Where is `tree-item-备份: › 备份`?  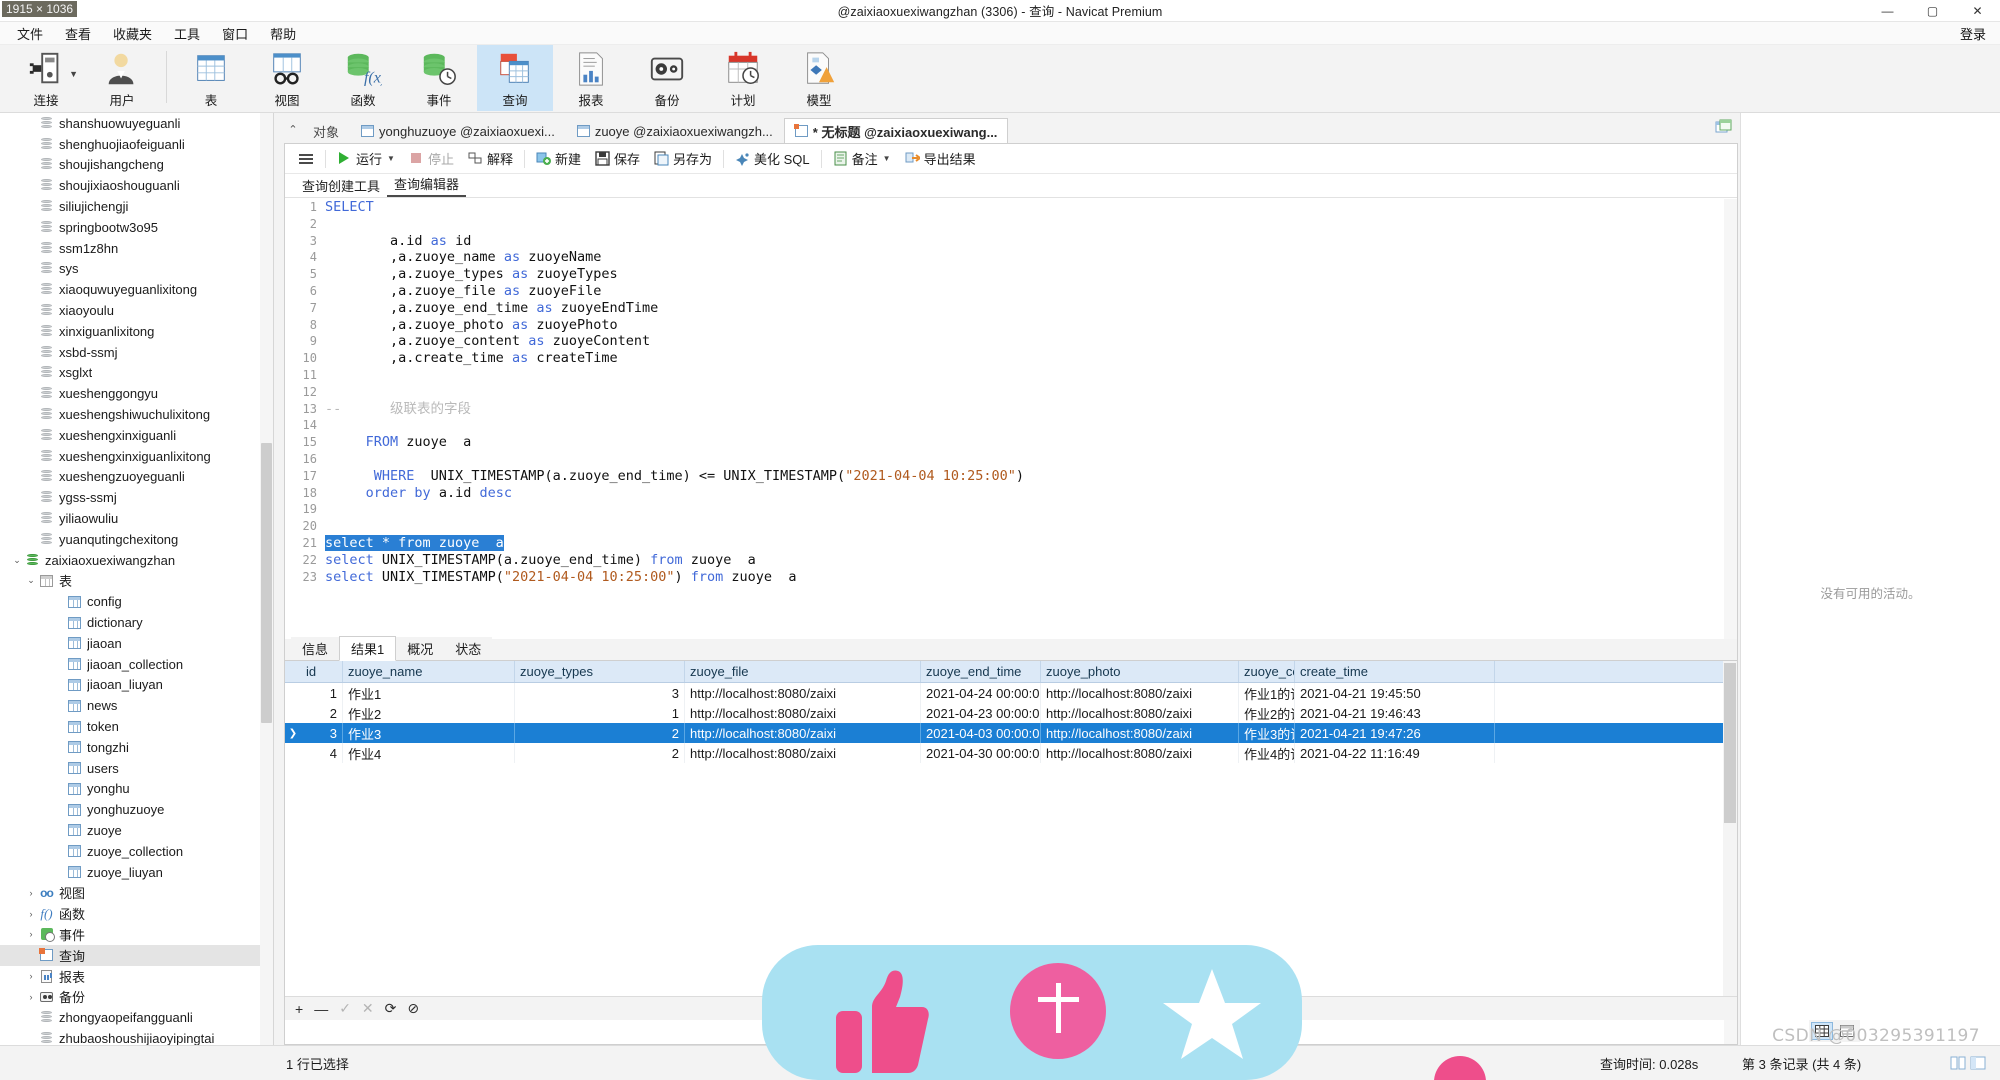 tree-item-备份: › 备份 is located at coordinates (136, 996).